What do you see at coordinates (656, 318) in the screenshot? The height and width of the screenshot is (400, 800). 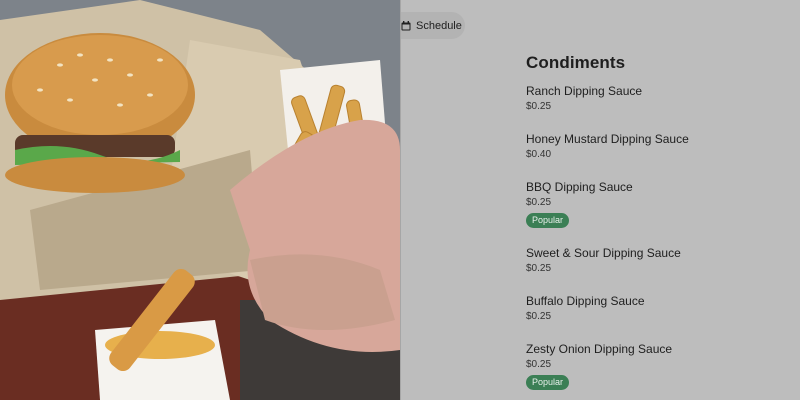 I see `menu-item: Buffalo Dipping Sauce $0.25` at bounding box center [656, 318].